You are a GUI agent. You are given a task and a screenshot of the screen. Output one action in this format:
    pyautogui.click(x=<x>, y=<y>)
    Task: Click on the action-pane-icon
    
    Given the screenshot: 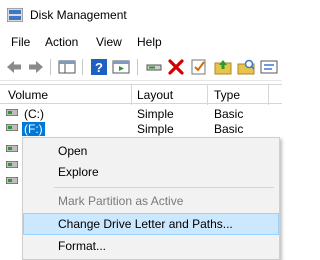 What is the action you would take?
    pyautogui.click(x=121, y=67)
    